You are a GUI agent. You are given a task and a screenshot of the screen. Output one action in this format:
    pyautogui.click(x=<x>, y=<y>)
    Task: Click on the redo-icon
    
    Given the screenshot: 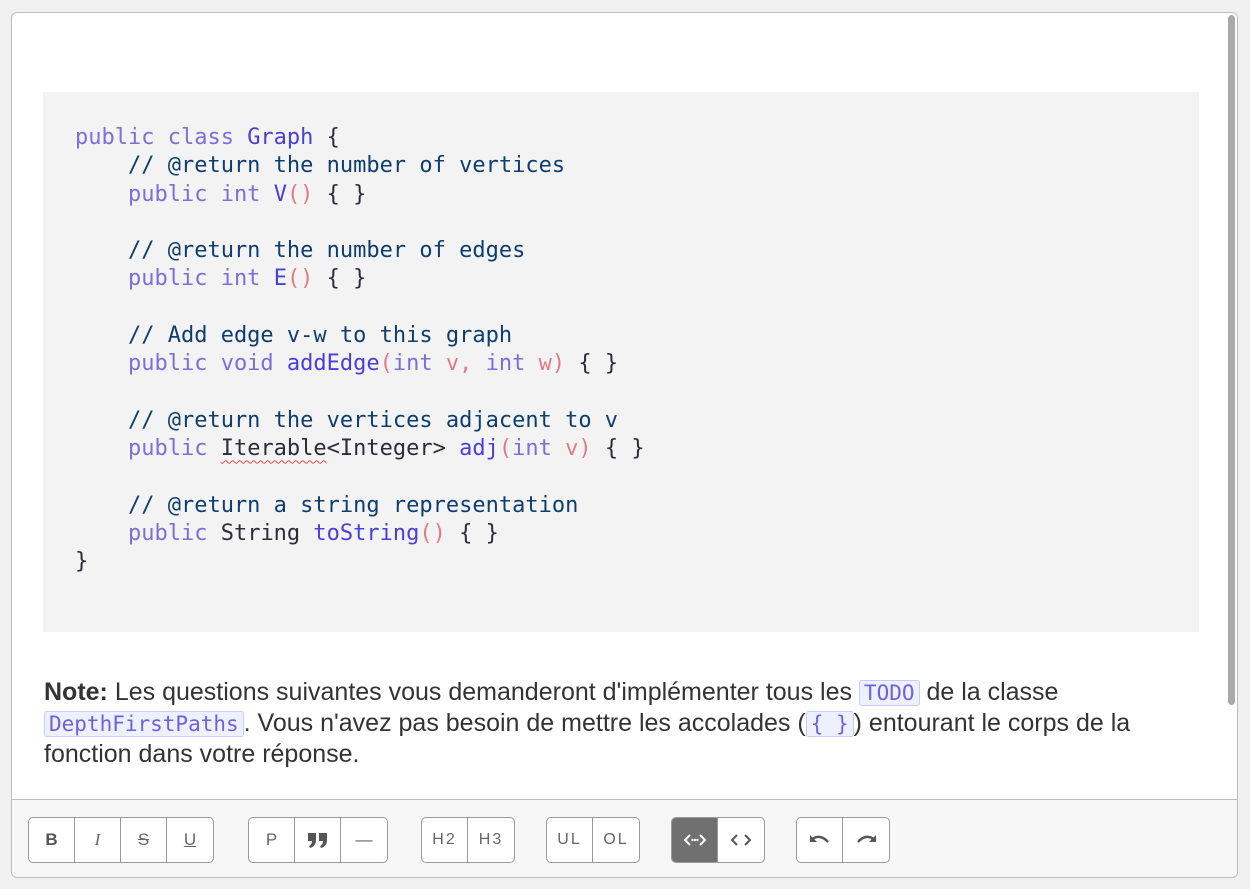 What is the action you would take?
    pyautogui.click(x=866, y=839)
    